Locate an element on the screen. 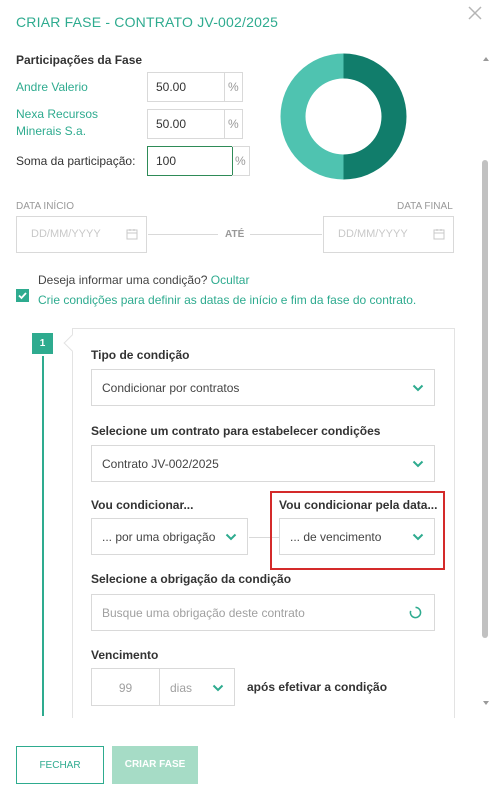  start-date-label: DATA INÍCIO is located at coordinates (45, 206).